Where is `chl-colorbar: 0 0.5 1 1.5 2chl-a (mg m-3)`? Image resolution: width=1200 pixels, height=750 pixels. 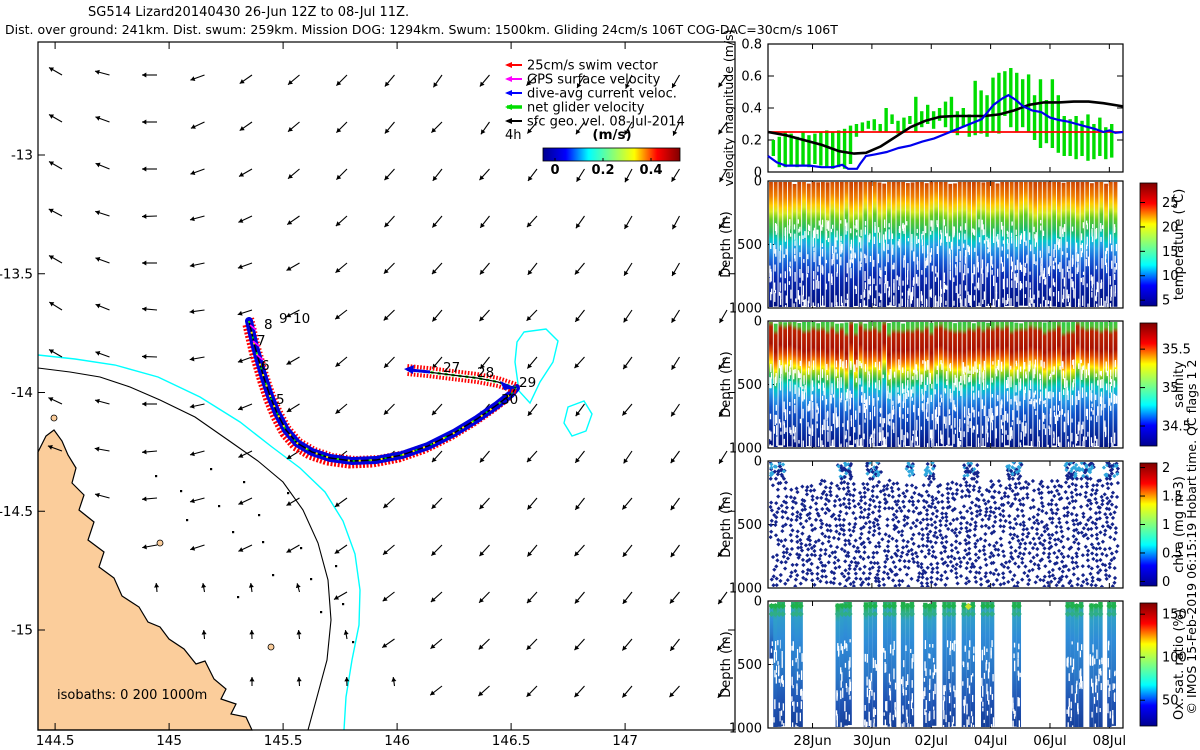
chl-colorbar: 0 0.5 1 1.5 2chl-a (mg m-3) is located at coordinates (1163, 525).